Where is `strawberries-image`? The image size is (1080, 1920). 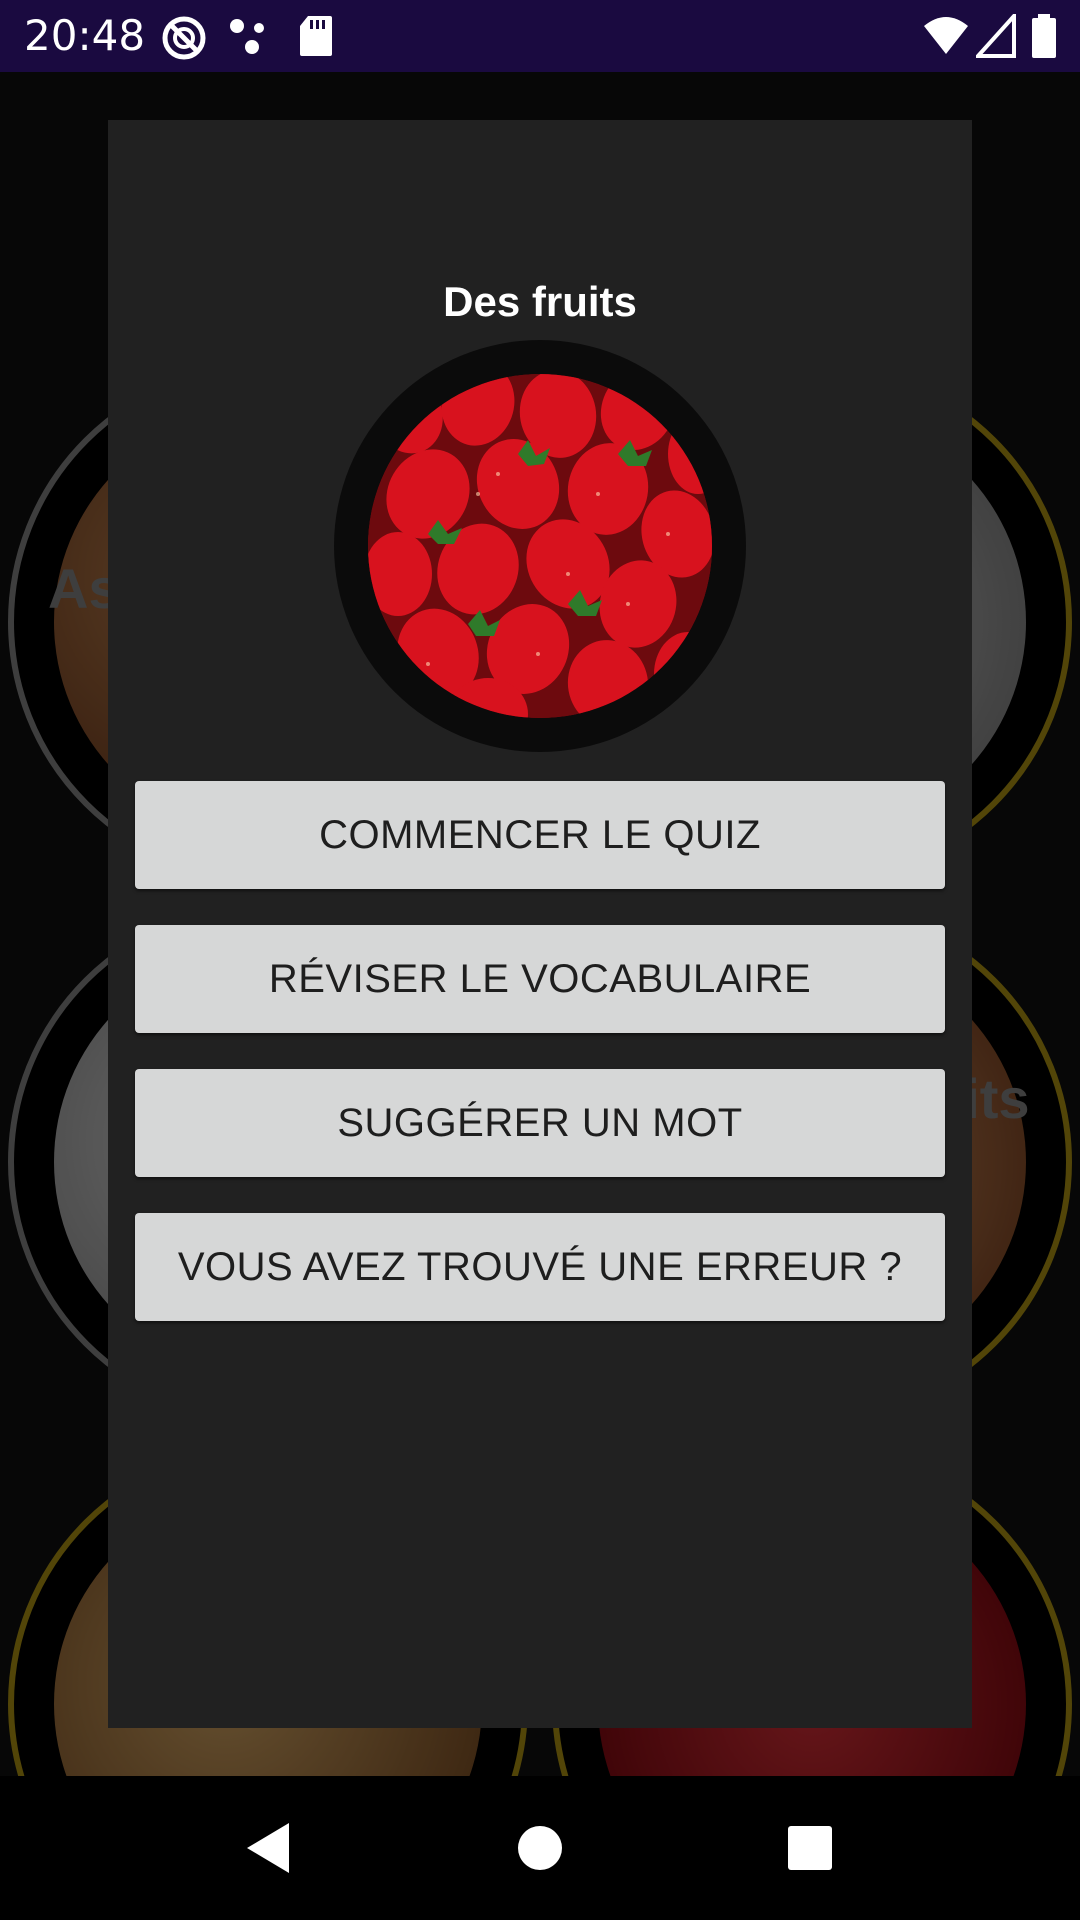
strawberries-image is located at coordinates (540, 546).